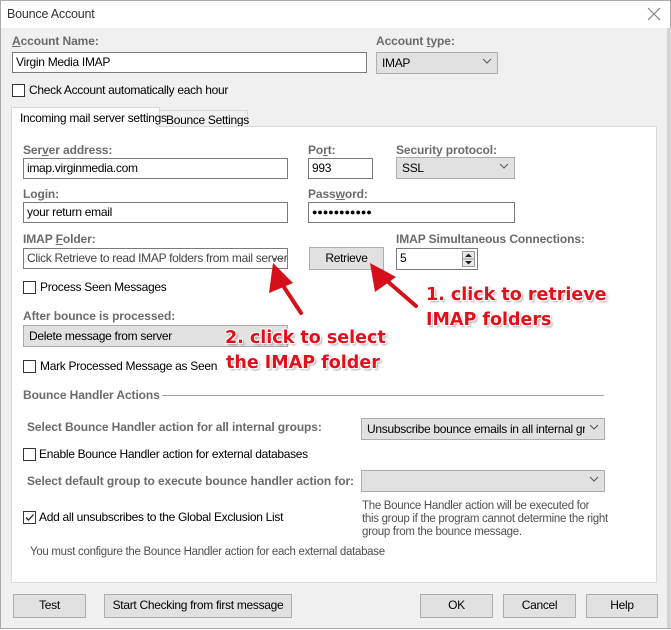  What do you see at coordinates (89, 117) in the screenshot?
I see `tab-incoming-mail-server: Incoming mail server settings` at bounding box center [89, 117].